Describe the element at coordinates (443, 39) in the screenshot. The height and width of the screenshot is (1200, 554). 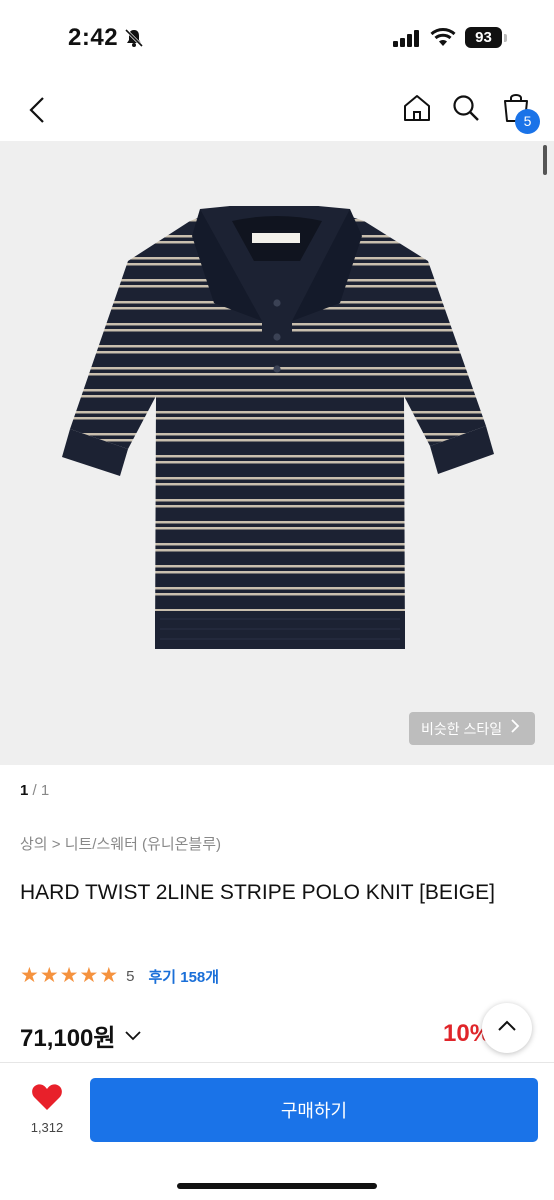
I see `wifi-icon` at that location.